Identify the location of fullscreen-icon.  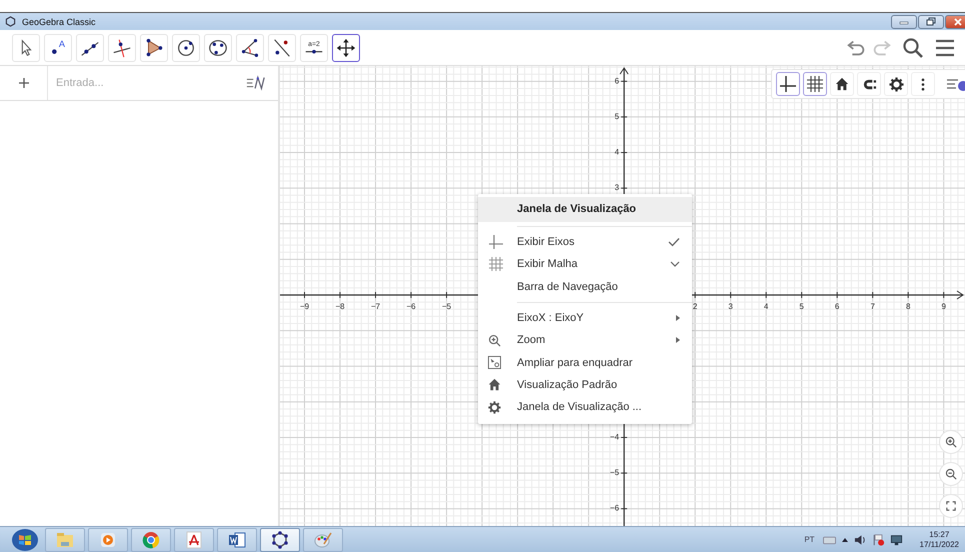
(951, 506).